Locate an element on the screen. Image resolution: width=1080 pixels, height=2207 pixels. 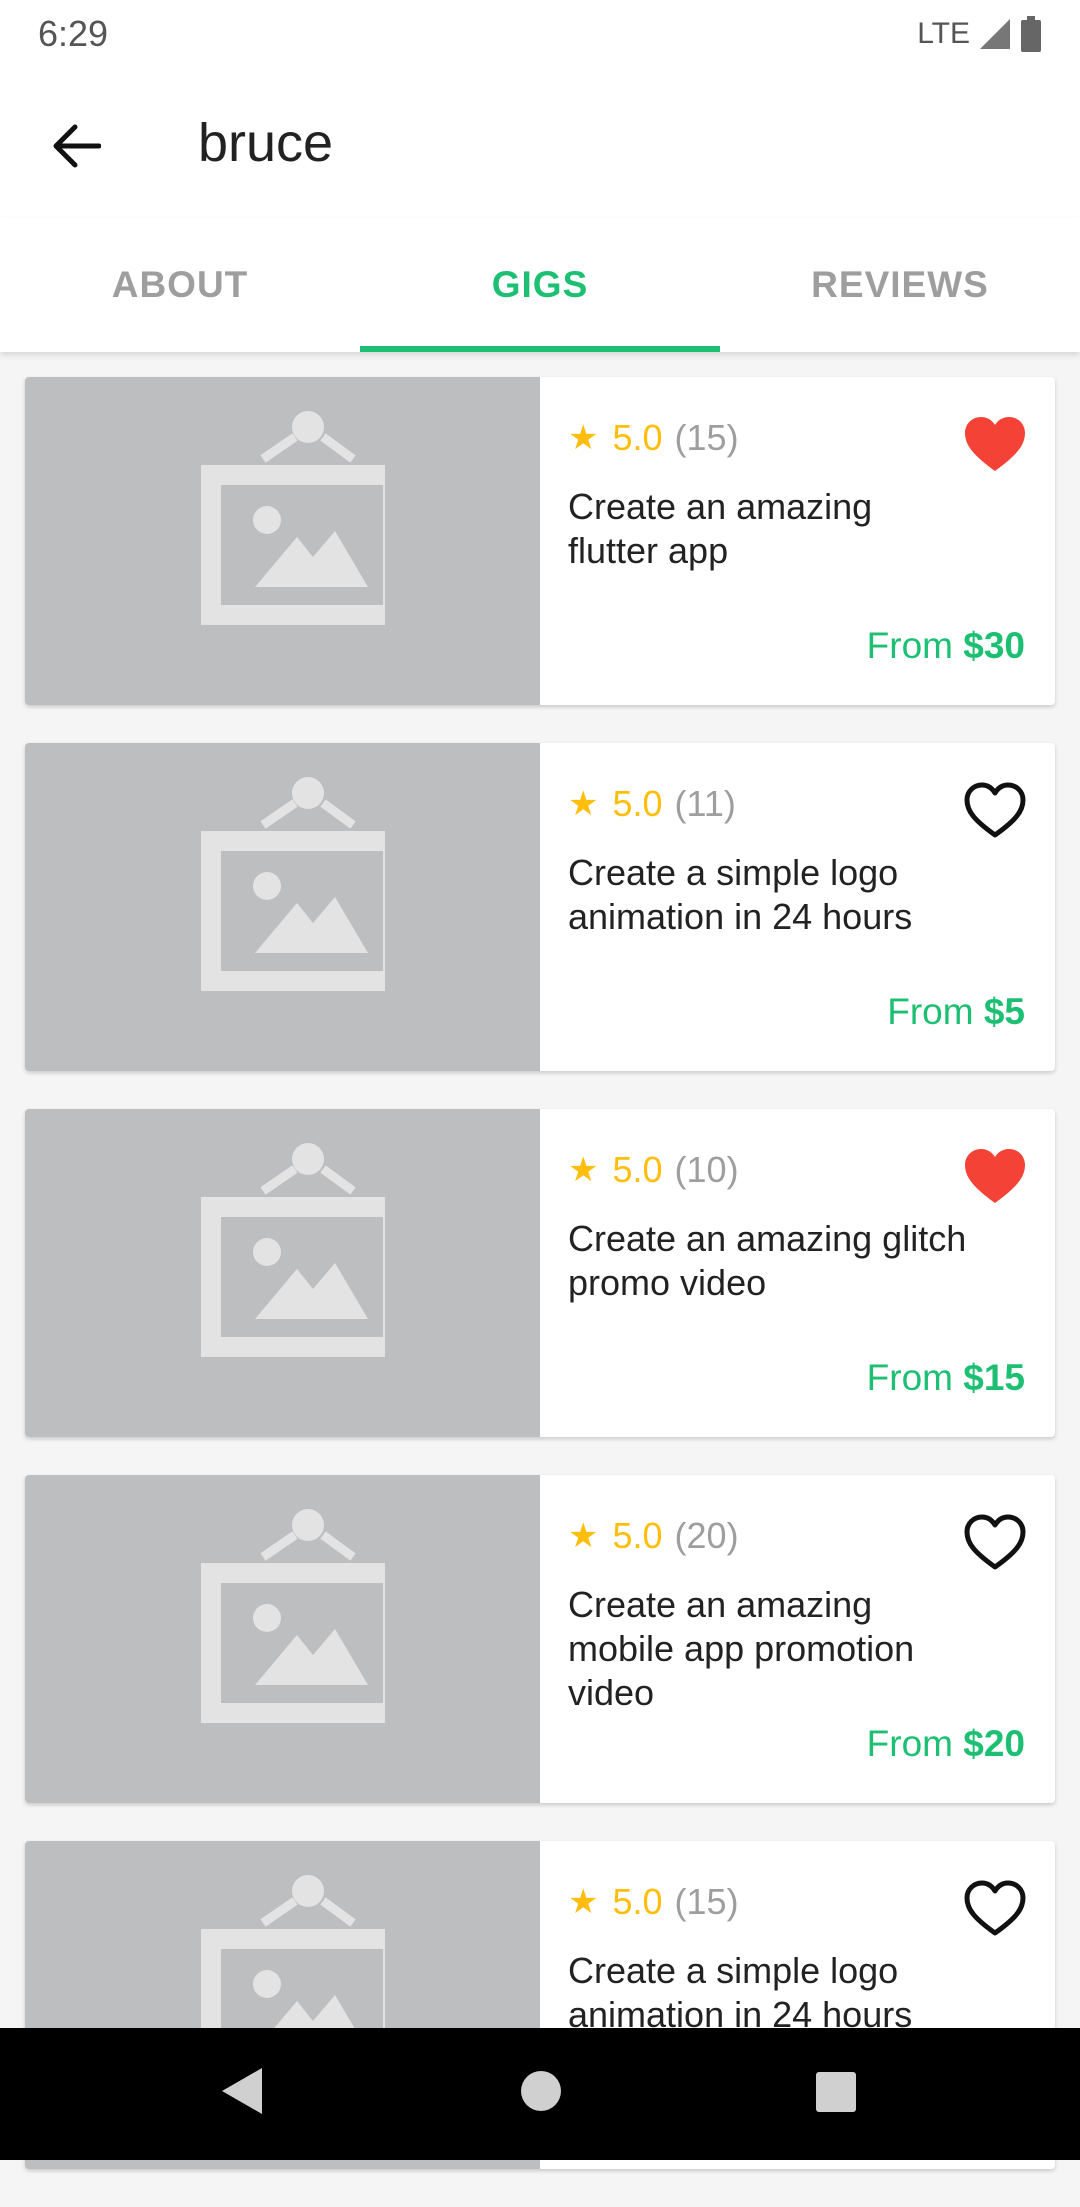
gig-price: From $20 is located at coordinates (946, 1744).